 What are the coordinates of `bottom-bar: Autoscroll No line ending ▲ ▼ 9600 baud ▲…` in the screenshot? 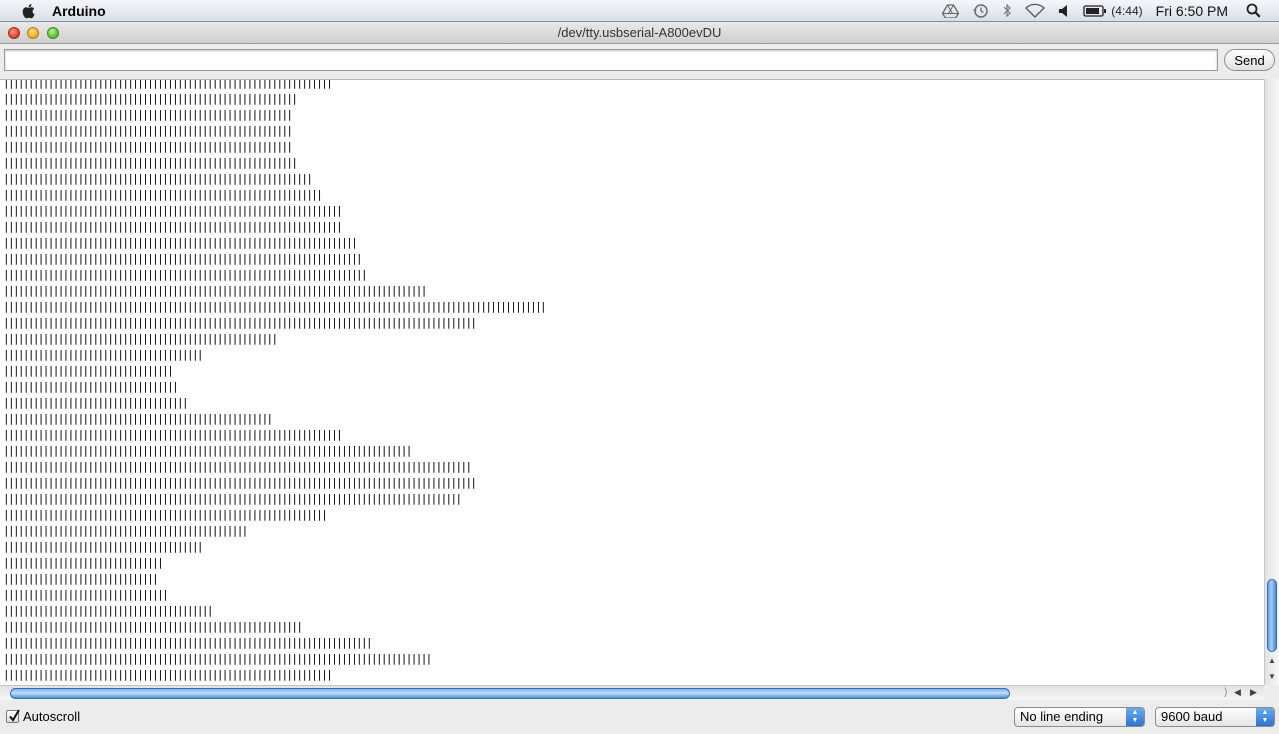 It's located at (639, 717).